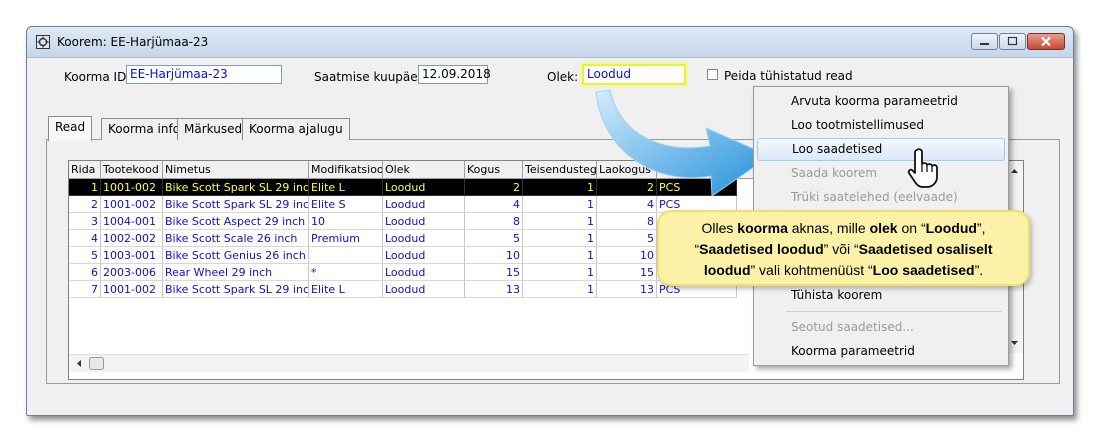 The width and height of the screenshot is (1095, 442). Describe the element at coordinates (346, 170) in the screenshot. I see `column-header: Modifikatsioon` at that location.